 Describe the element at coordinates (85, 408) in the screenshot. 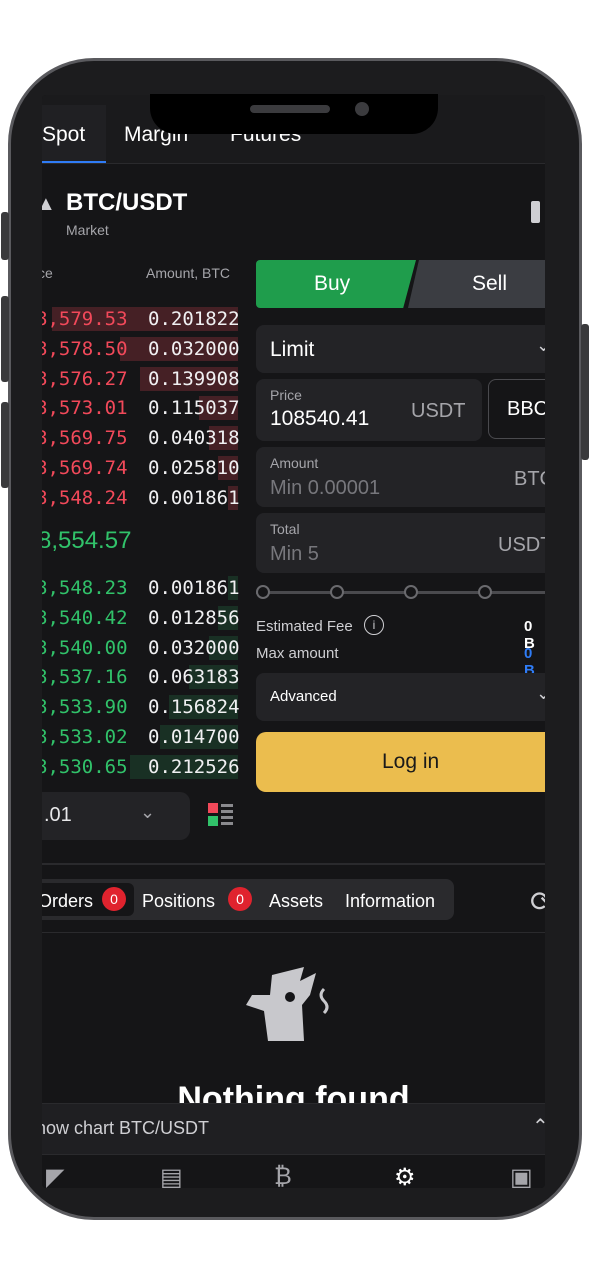

I see `orderbook-price: 8,573.01` at that location.